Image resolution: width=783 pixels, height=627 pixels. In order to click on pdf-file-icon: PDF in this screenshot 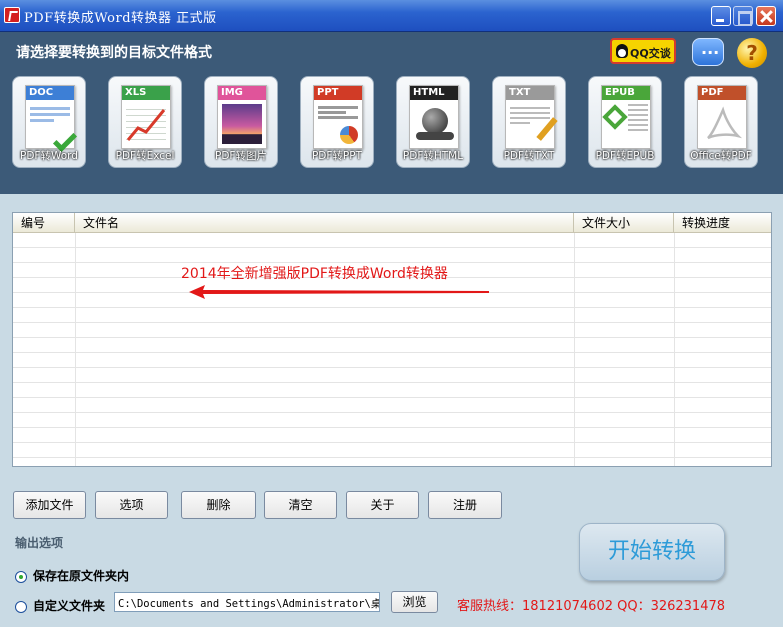, I will do `click(722, 117)`.